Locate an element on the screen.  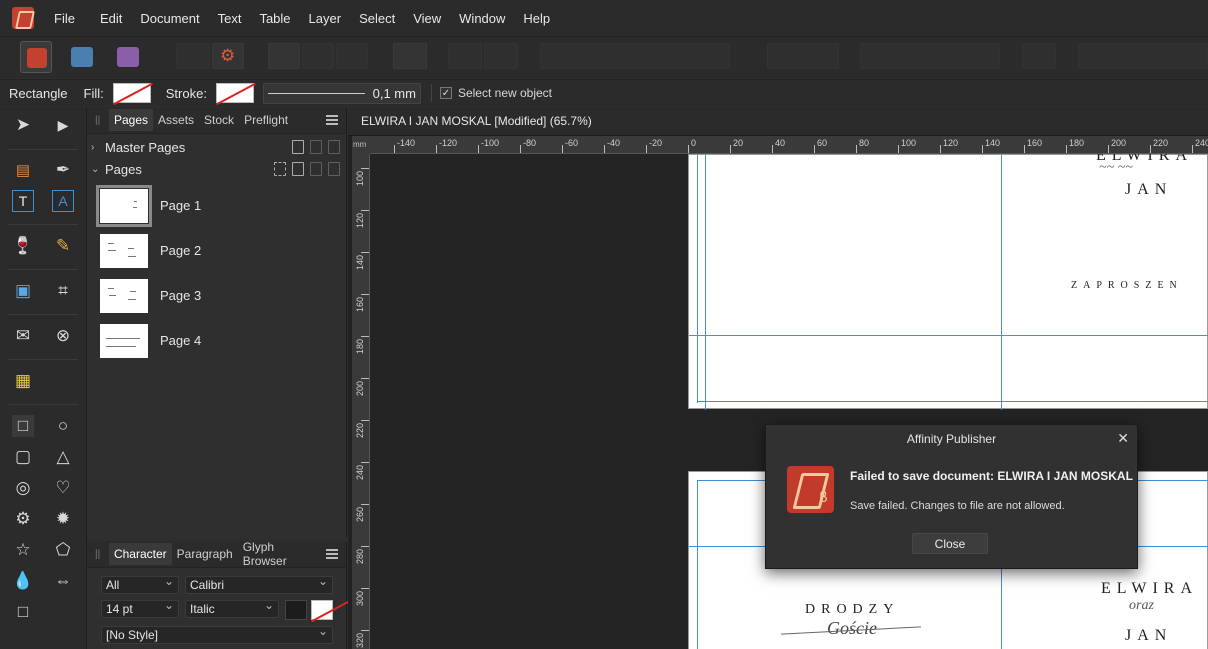
font-style-dropdown: Italic is located at coordinates (232, 608).